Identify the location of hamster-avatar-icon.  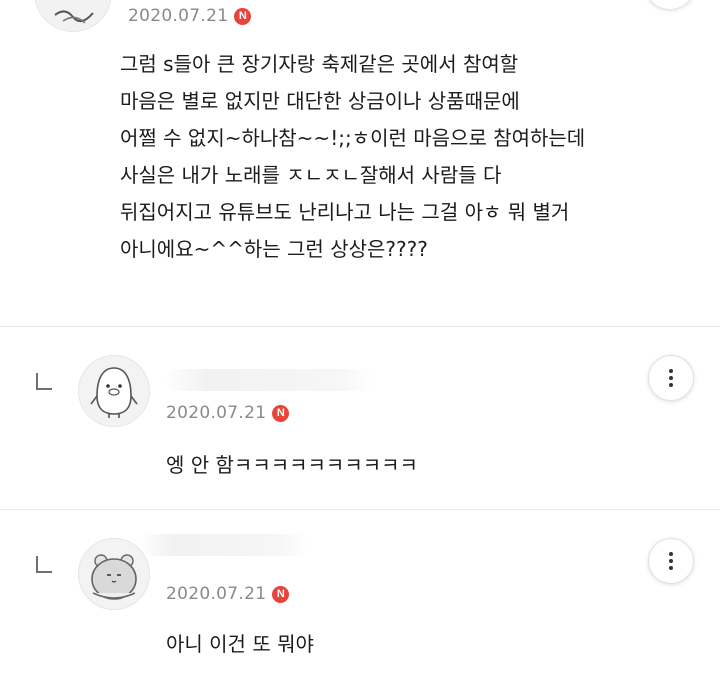
(114, 577).